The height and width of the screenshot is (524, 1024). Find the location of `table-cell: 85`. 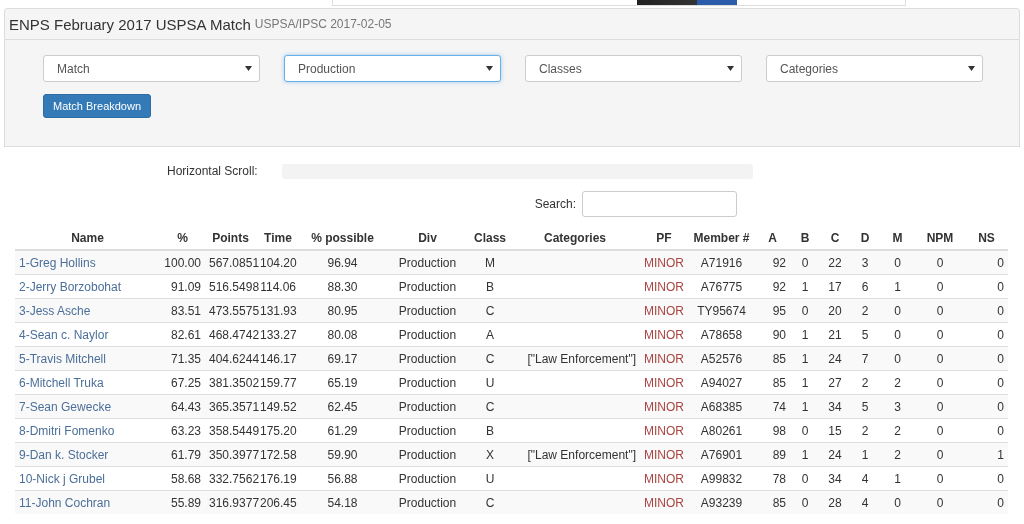

table-cell: 85 is located at coordinates (779, 358).